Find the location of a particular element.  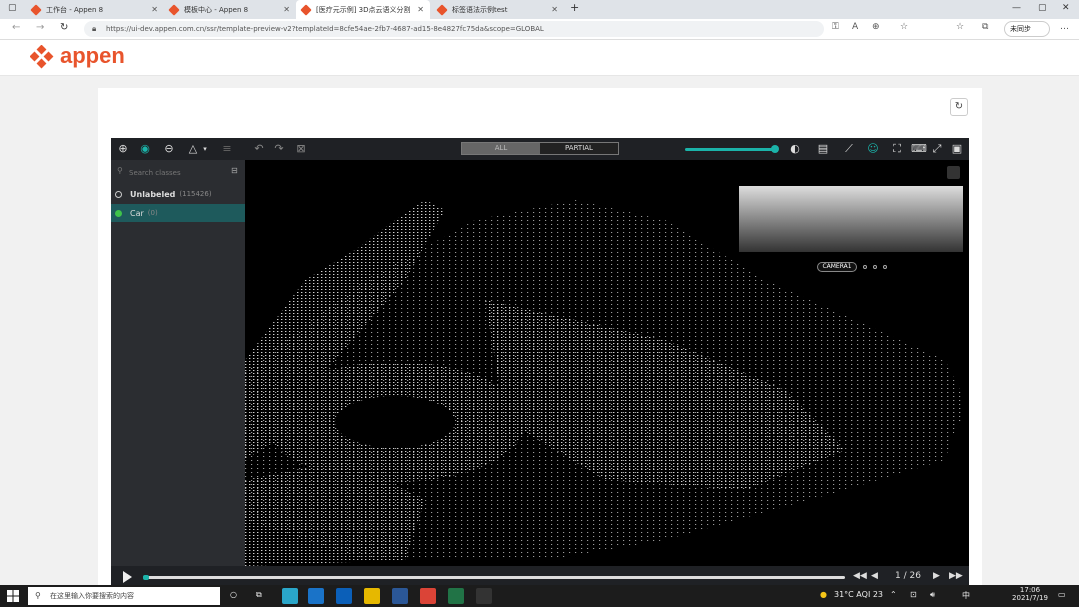

profile-sync-button: 未同步 is located at coordinates (1027, 29).